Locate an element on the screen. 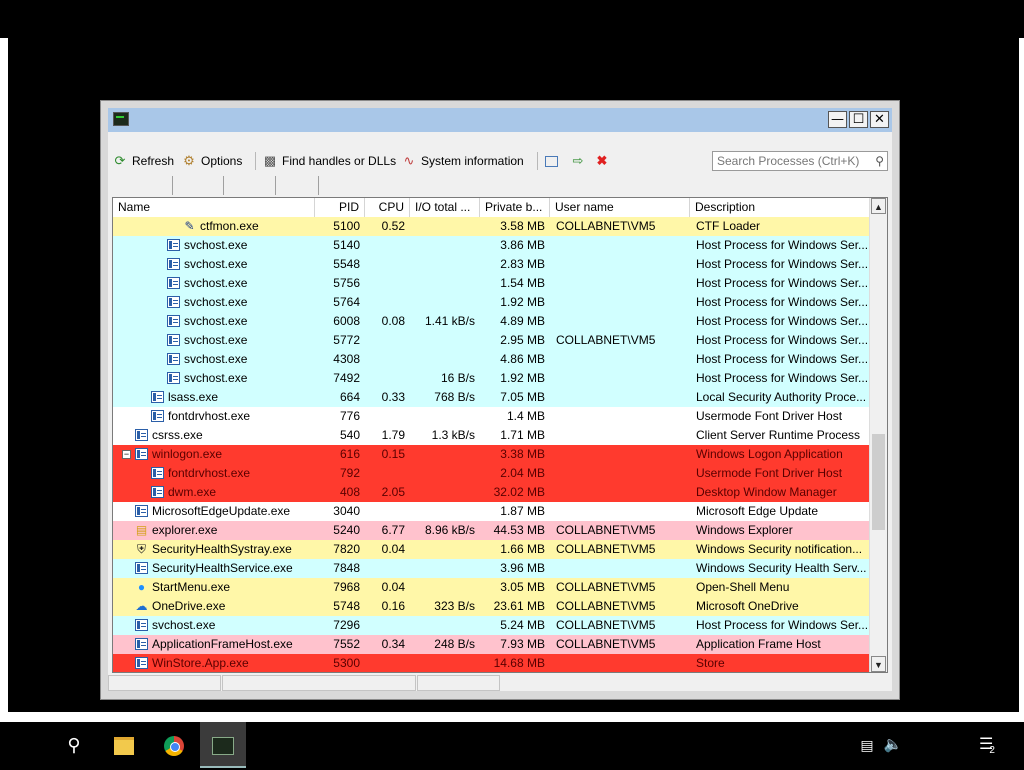 The image size is (1024, 770). refresh-button: ⟳ Refresh is located at coordinates (143, 161).